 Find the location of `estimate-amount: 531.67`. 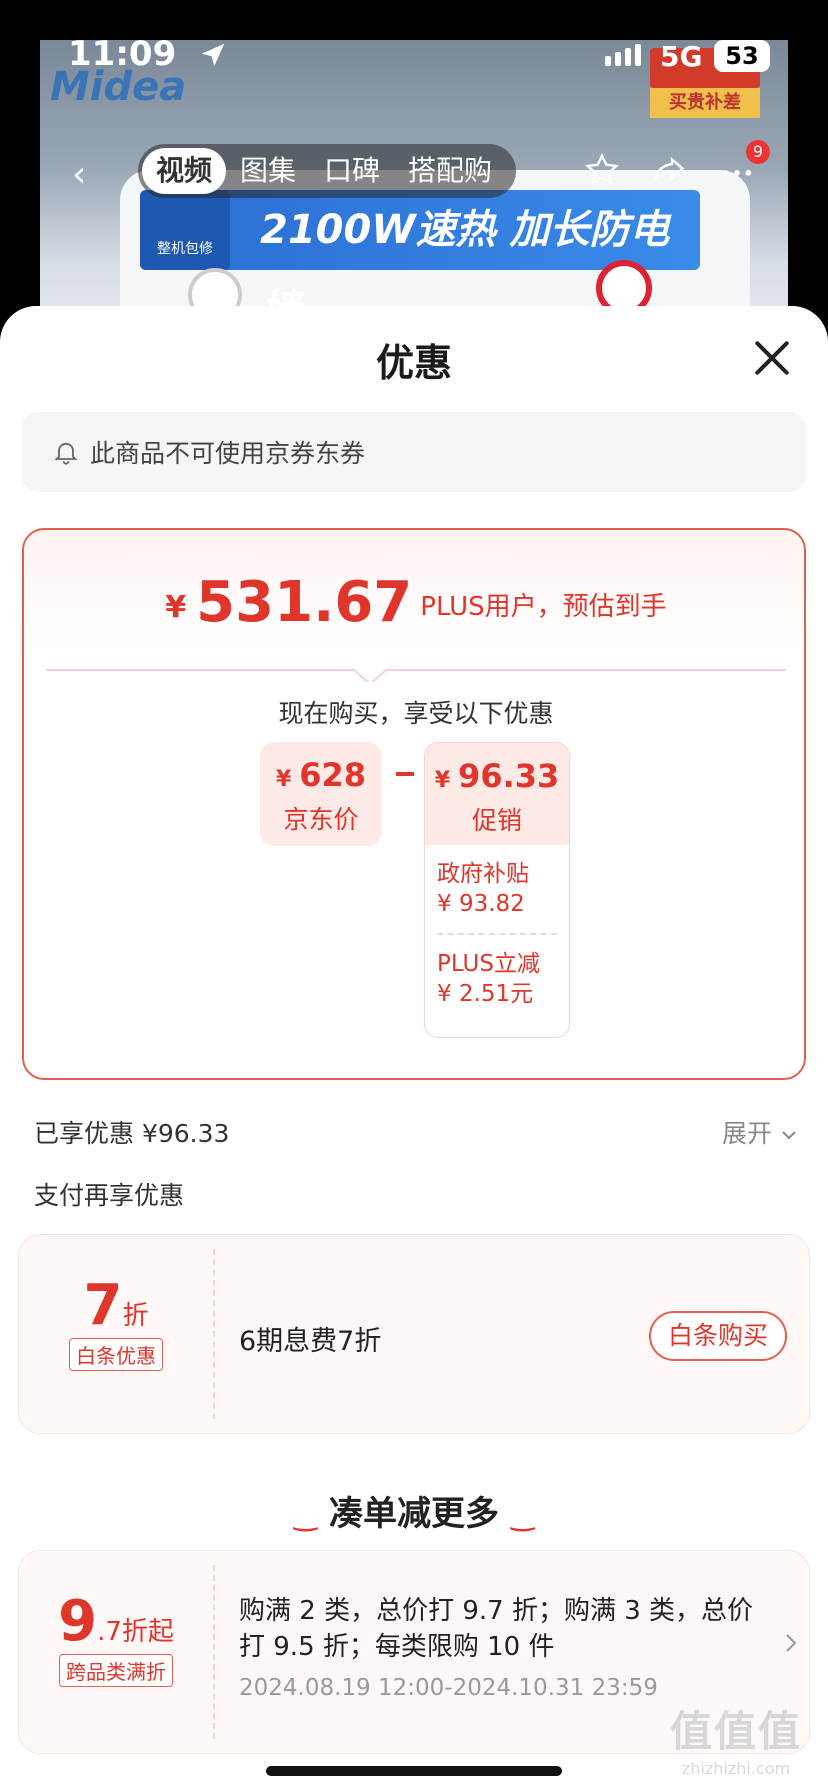

estimate-amount: 531.67 is located at coordinates (304, 602).